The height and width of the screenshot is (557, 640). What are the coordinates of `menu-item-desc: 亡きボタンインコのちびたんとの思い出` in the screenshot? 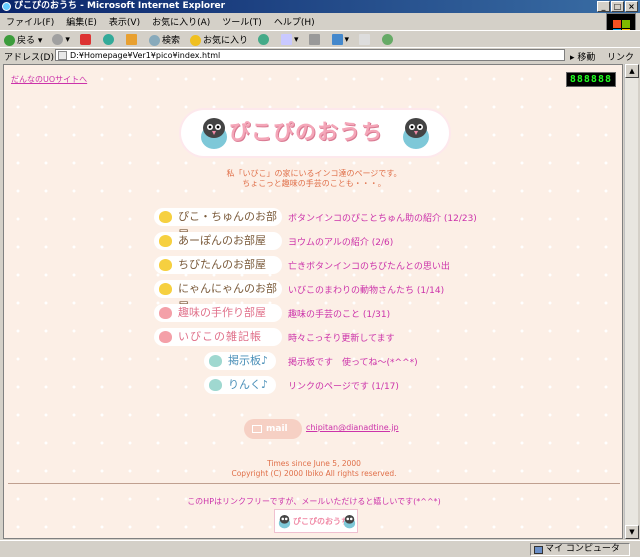 It's located at (369, 267).